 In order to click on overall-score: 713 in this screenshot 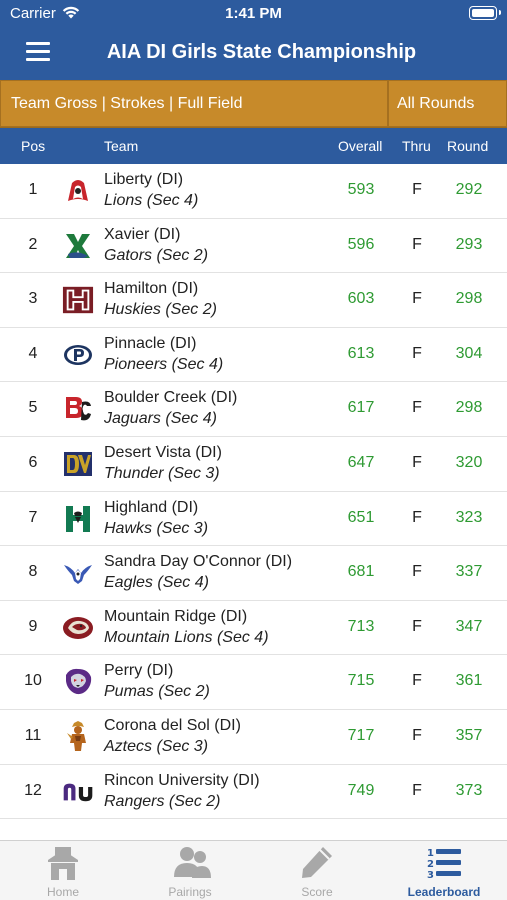, I will do `click(361, 626)`.